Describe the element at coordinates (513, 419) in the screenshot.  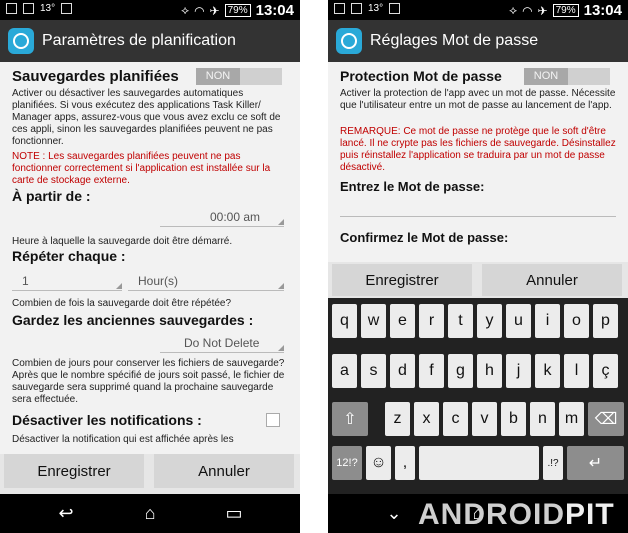
I see `key-b: b` at that location.